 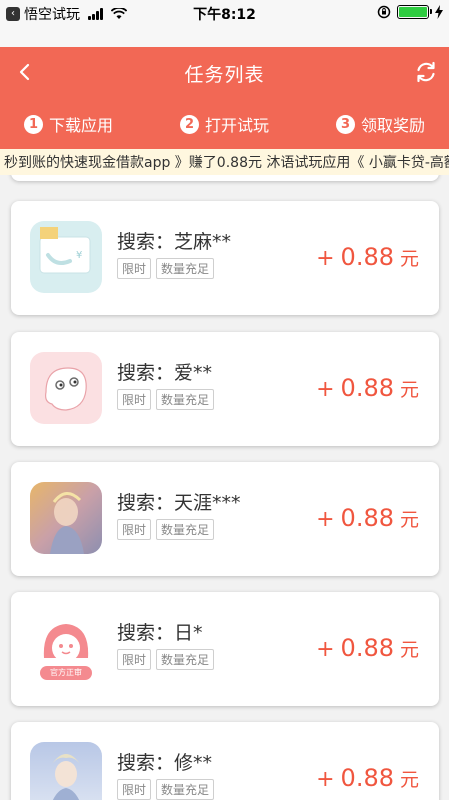 What do you see at coordinates (426, 72) in the screenshot?
I see `refresh-icon` at bounding box center [426, 72].